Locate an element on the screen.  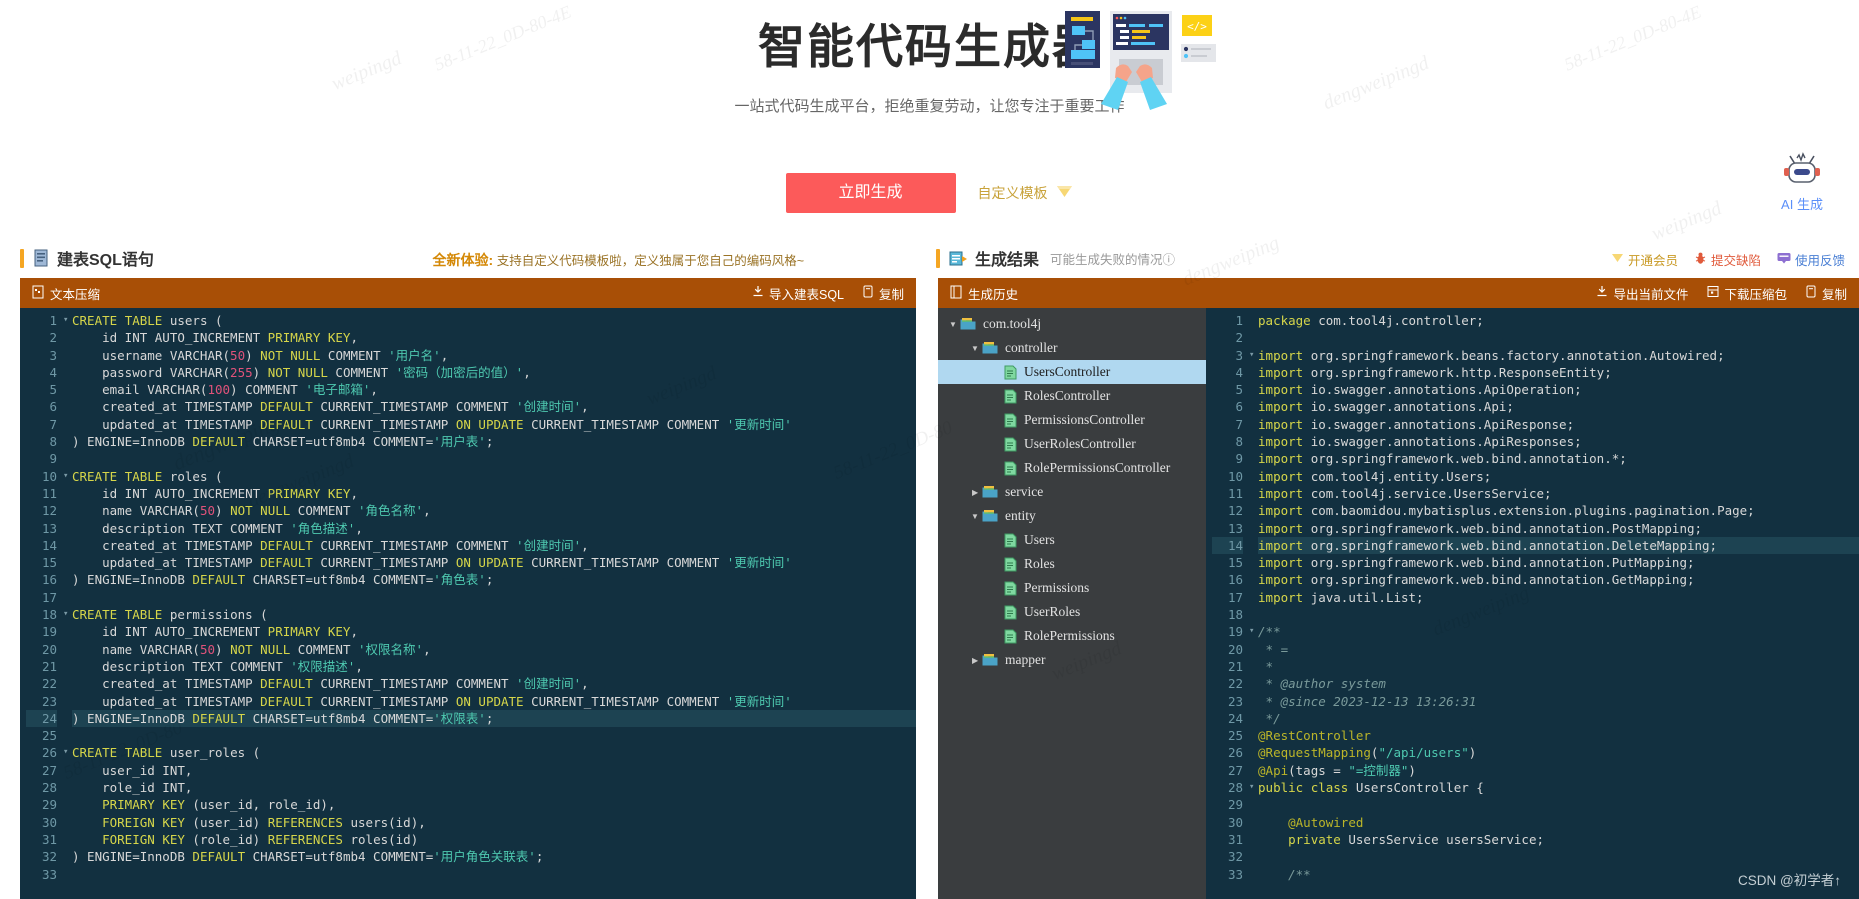
code-line: * is located at coordinates (1558, 666).